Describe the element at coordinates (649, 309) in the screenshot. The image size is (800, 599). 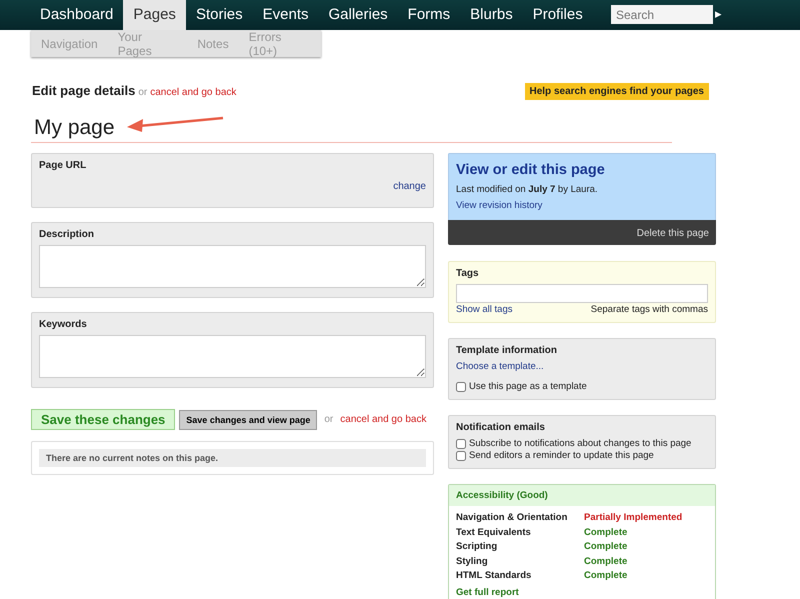
I see `tags-hint: Separate tags with commas` at that location.